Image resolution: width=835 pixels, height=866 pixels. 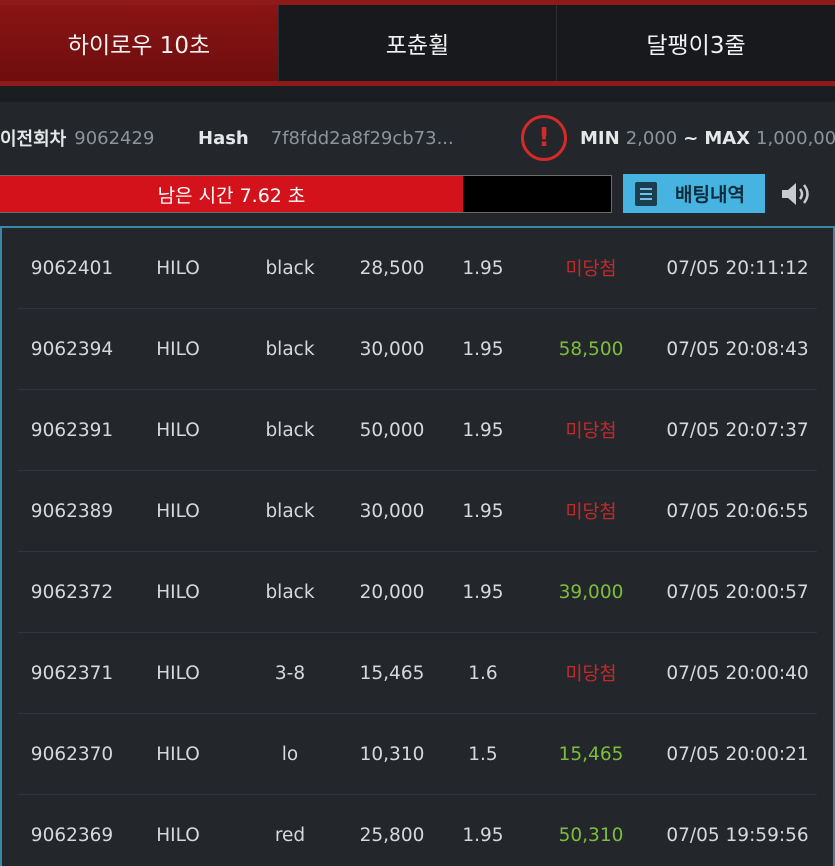 What do you see at coordinates (737, 754) in the screenshot?
I see `bet-time-cell: 07/05 20:00:21` at bounding box center [737, 754].